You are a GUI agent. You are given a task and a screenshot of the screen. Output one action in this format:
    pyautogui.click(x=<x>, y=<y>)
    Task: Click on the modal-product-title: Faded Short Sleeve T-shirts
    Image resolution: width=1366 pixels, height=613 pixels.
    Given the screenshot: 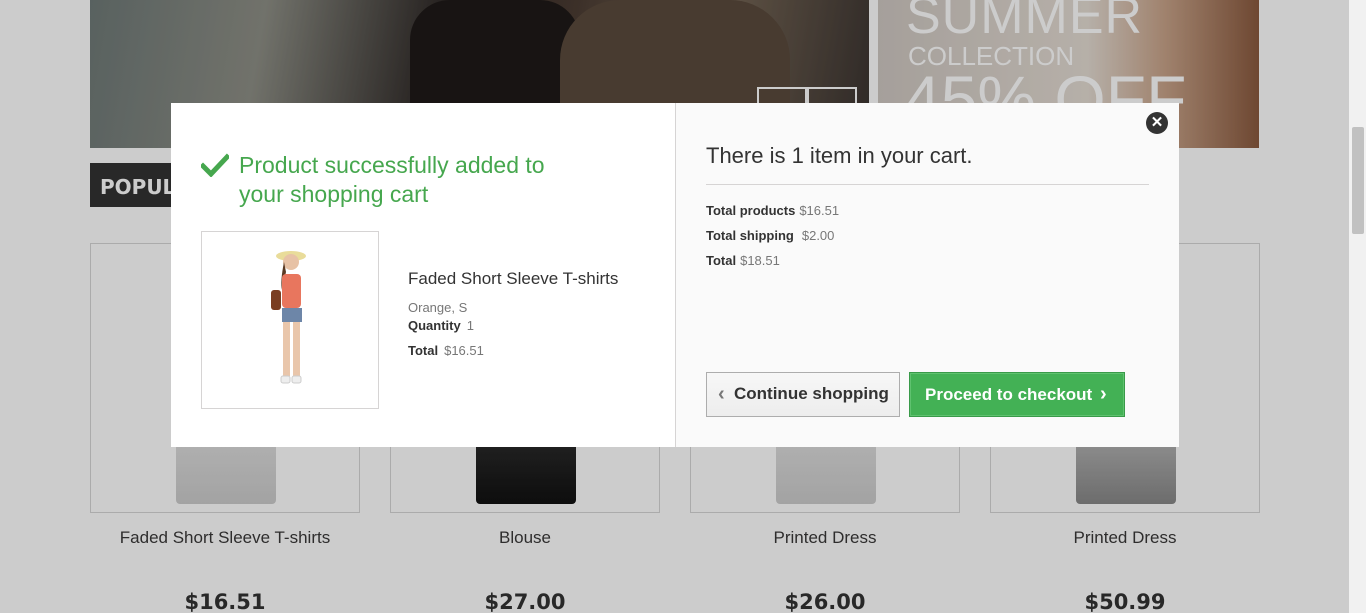 What is the action you would take?
    pyautogui.click(x=513, y=278)
    